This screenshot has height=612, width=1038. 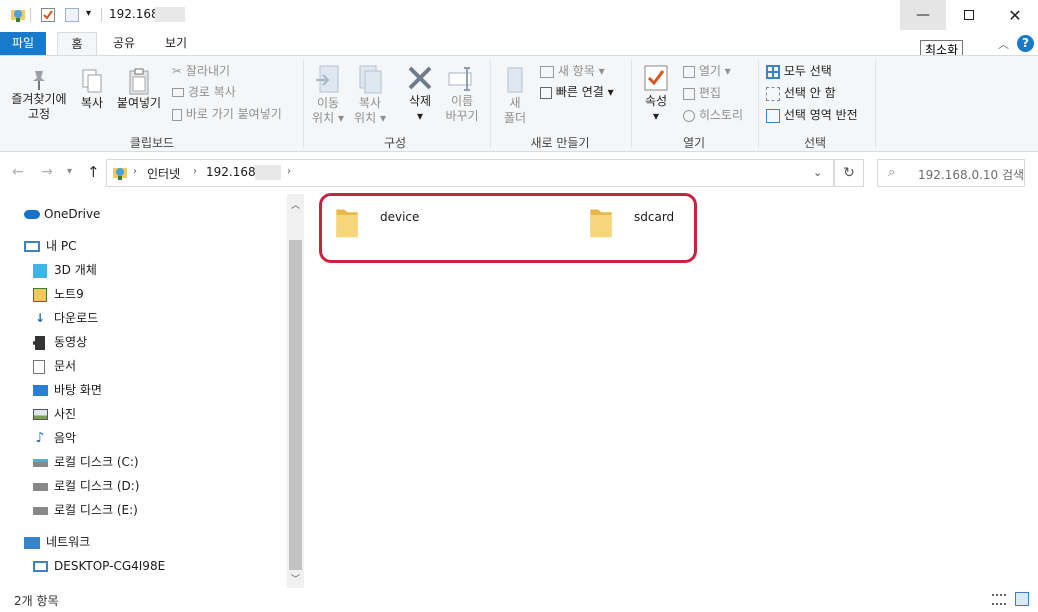 I want to click on minimize-button: —, so click(x=923, y=15).